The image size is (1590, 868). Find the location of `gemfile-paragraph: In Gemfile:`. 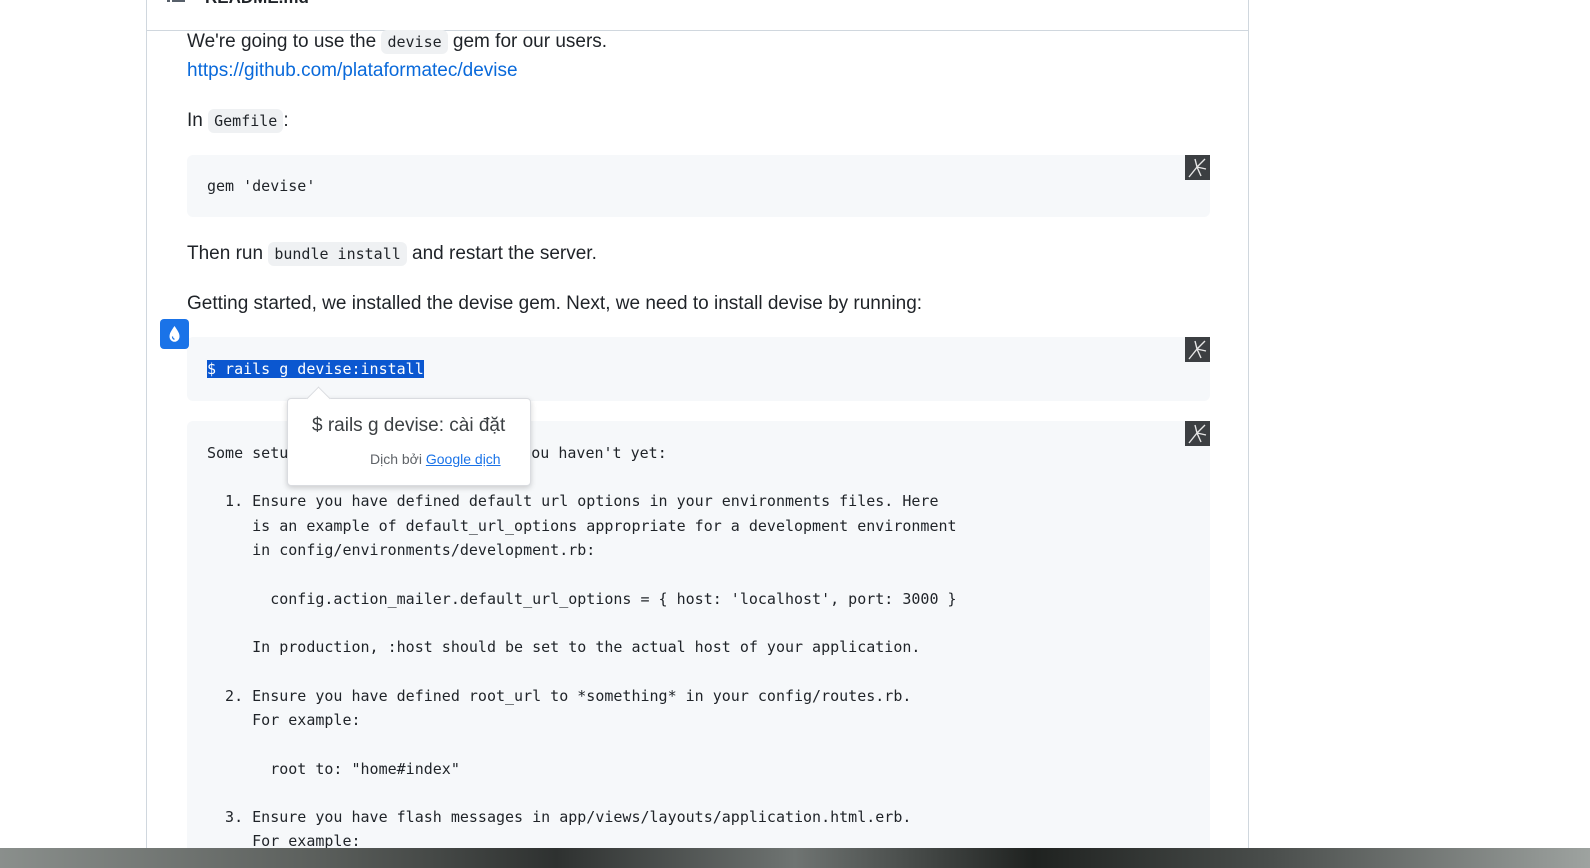

gemfile-paragraph: In Gemfile: is located at coordinates (238, 121).